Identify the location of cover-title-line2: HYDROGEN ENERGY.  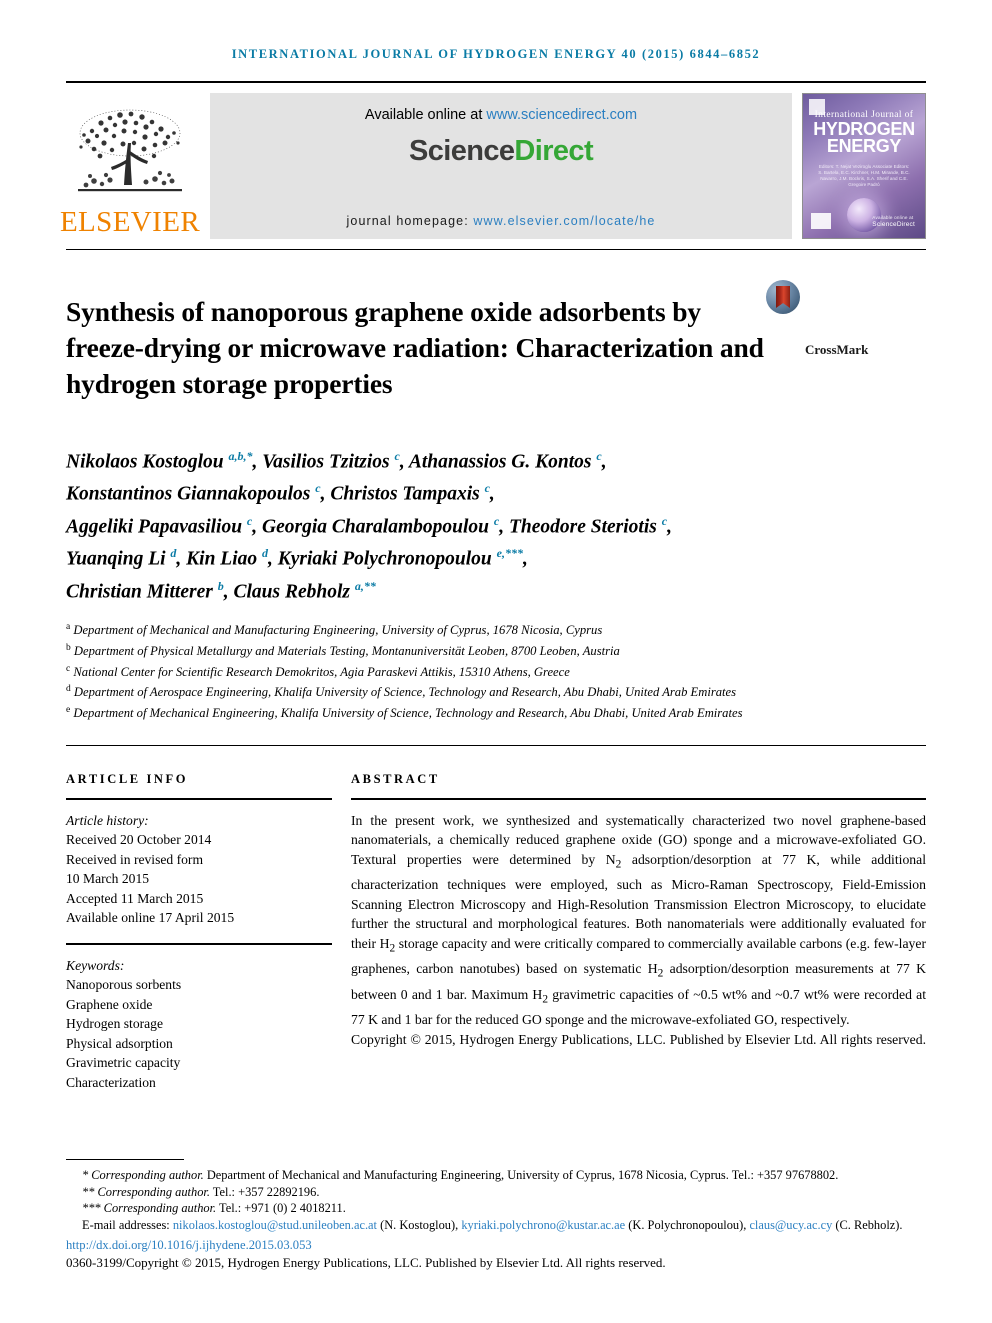
(864, 137).